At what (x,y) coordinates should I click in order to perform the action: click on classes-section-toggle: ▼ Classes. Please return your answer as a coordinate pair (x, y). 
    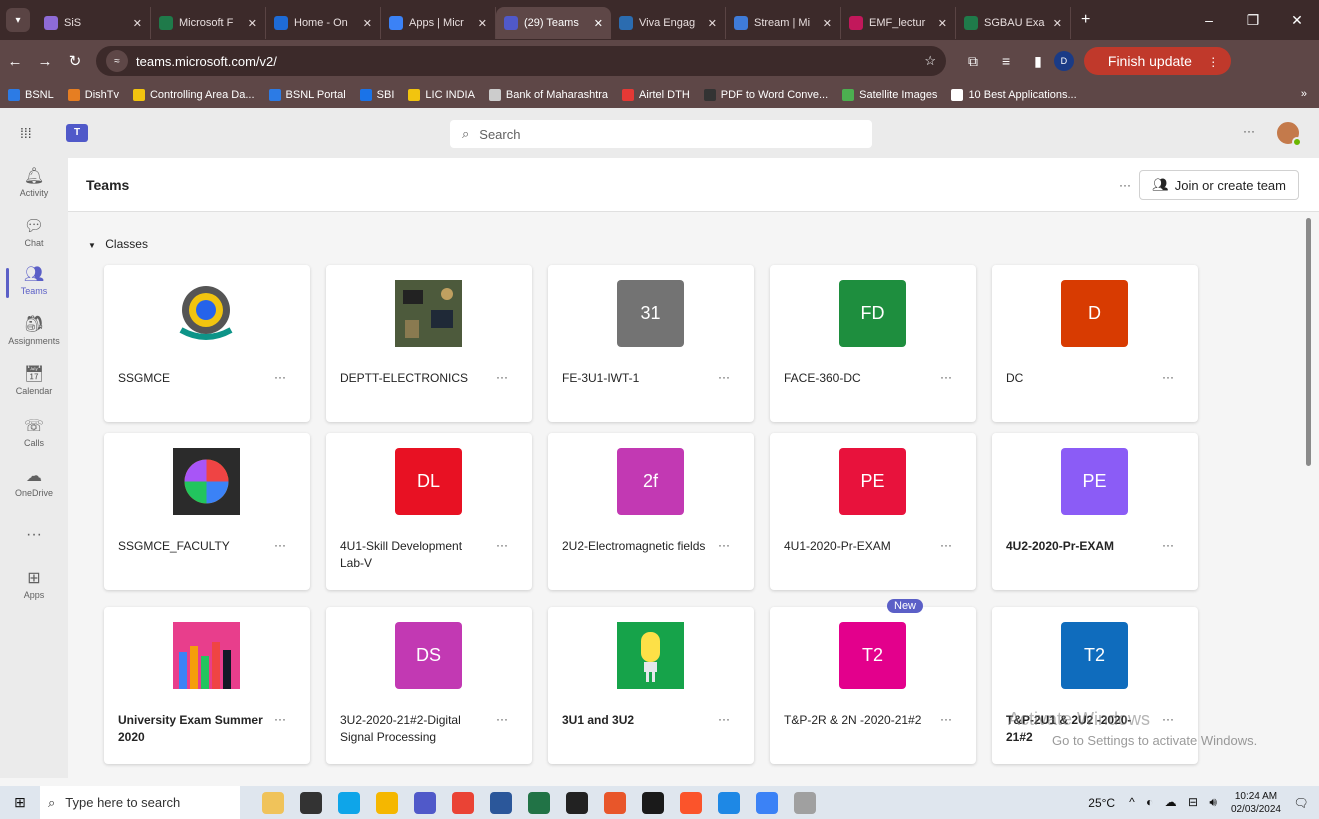
    Looking at the image, I should click on (118, 244).